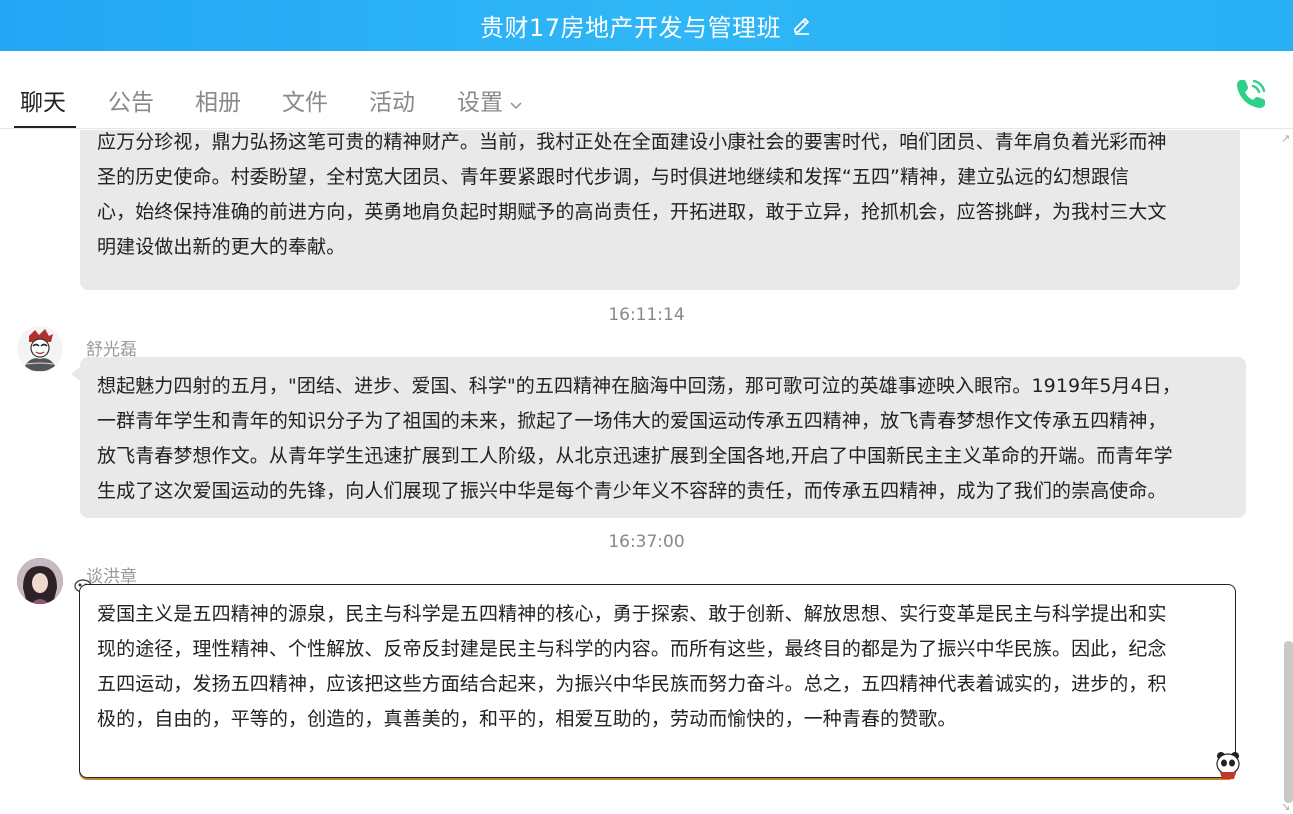 The height and width of the screenshot is (814, 1293). Describe the element at coordinates (646, 90) in the screenshot. I see `tab-bar: 聊天 公告 相册 文件 活动 设置` at that location.